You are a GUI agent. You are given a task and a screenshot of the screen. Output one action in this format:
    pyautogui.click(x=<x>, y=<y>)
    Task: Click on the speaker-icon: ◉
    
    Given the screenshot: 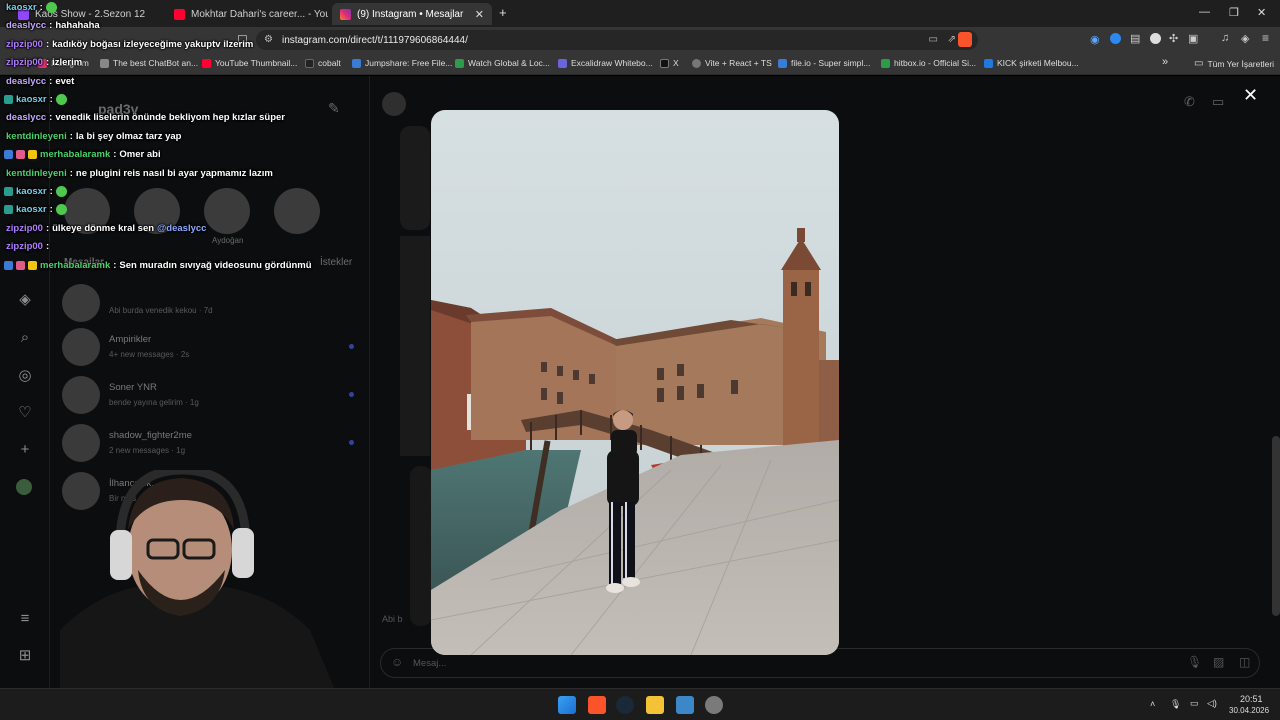 What is the action you would take?
    pyautogui.click(x=1095, y=39)
    